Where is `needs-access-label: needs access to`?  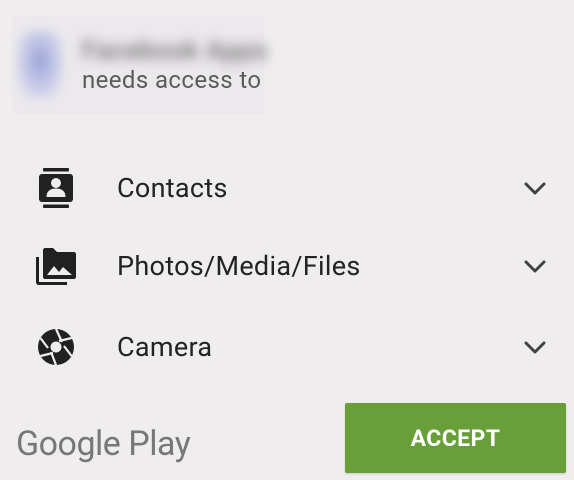
needs-access-label: needs access to is located at coordinates (172, 80).